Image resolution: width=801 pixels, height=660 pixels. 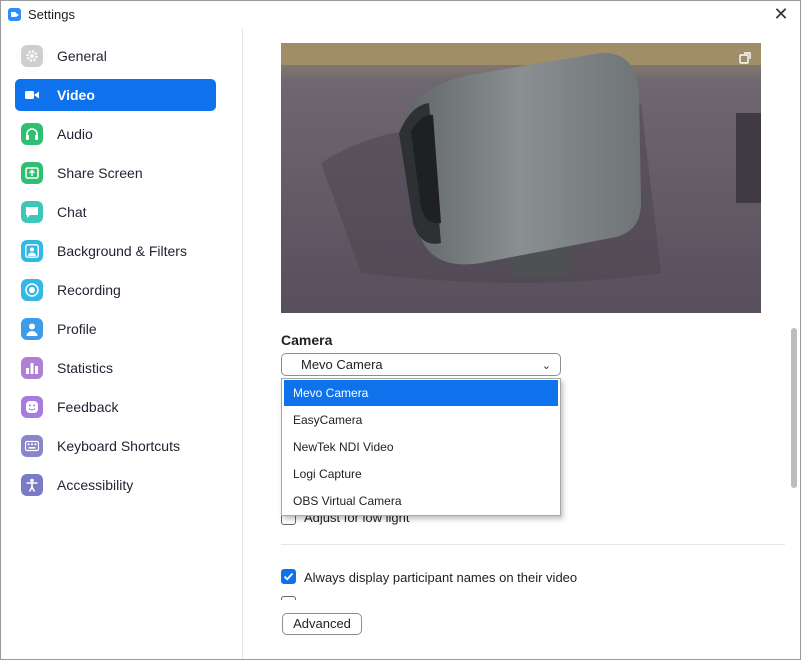 What do you see at coordinates (115, 95) in the screenshot?
I see `sidebar-item-video: Video` at bounding box center [115, 95].